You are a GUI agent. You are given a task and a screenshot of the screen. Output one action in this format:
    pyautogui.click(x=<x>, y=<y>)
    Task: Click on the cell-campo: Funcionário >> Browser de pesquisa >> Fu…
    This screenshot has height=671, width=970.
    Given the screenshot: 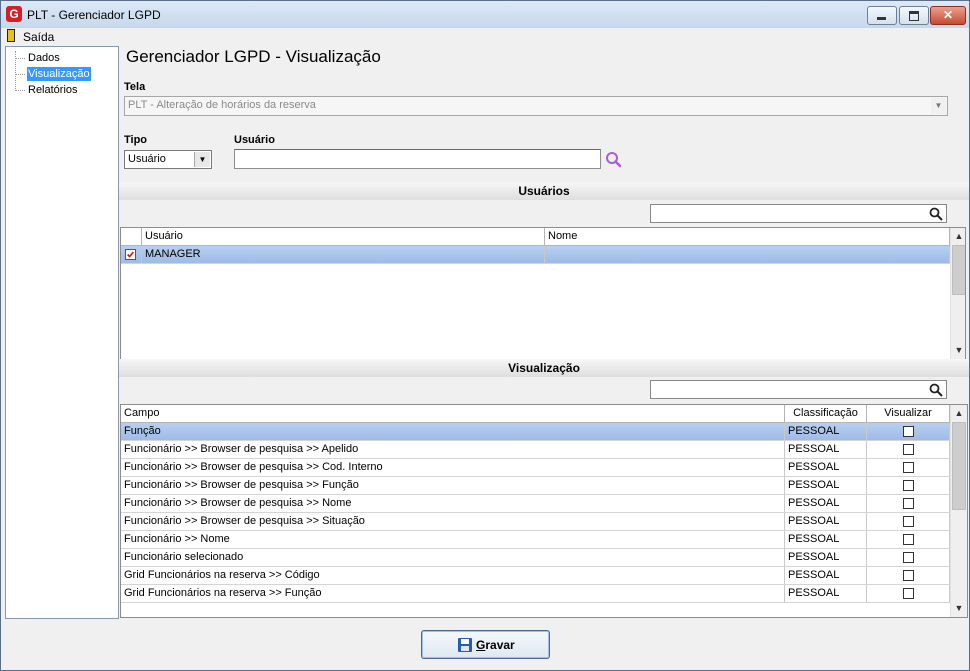 What is the action you would take?
    pyautogui.click(x=453, y=485)
    